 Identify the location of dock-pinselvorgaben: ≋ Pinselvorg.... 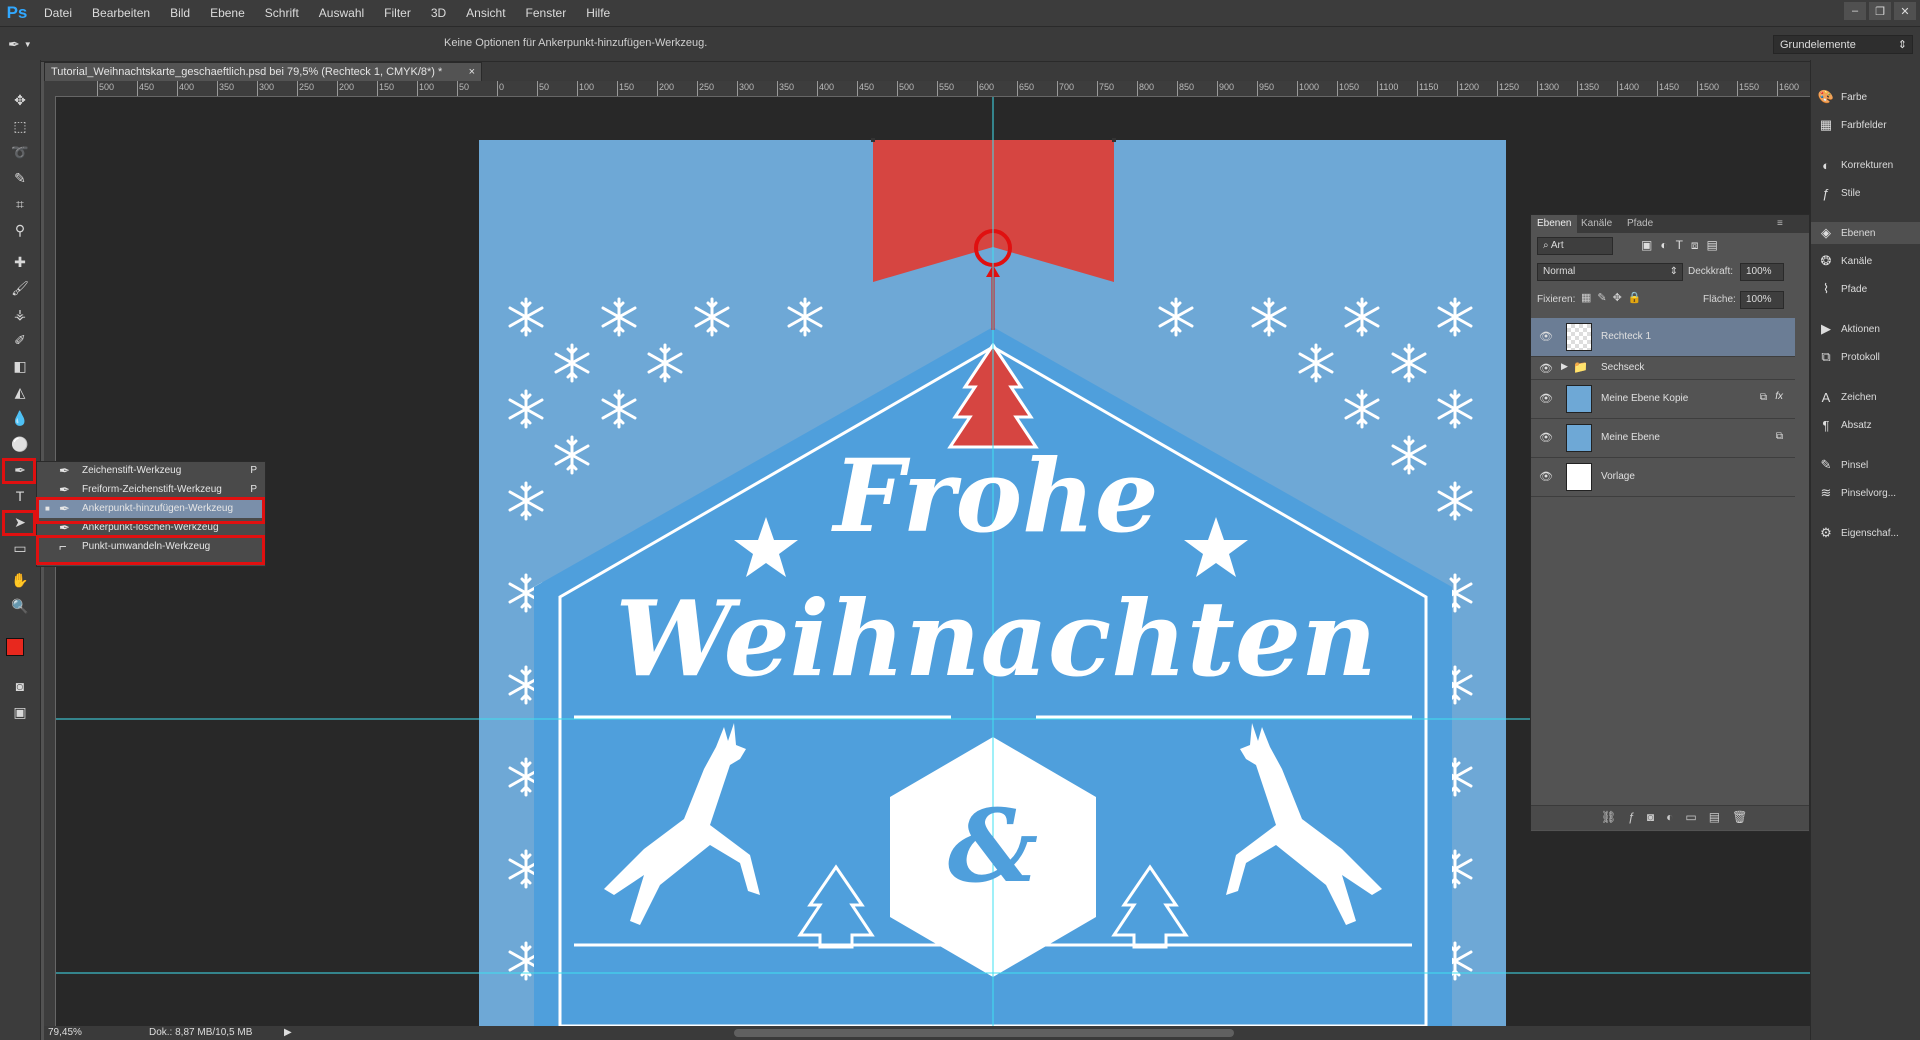
(1865, 493).